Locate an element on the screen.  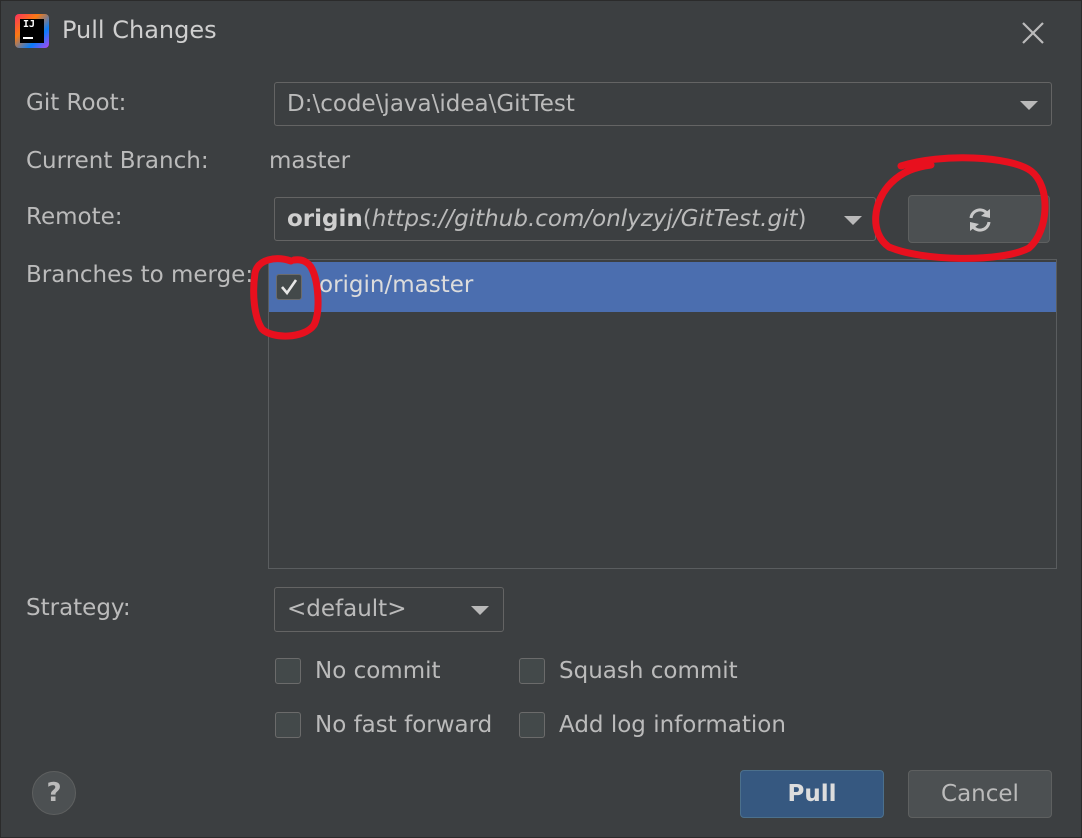
branches-to-merge-label: Branches to merge: is located at coordinates (140, 275).